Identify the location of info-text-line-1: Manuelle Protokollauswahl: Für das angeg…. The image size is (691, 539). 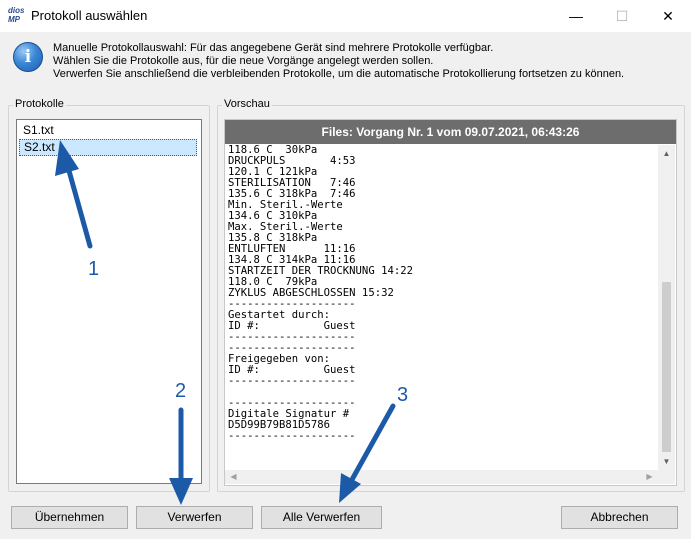
(273, 48).